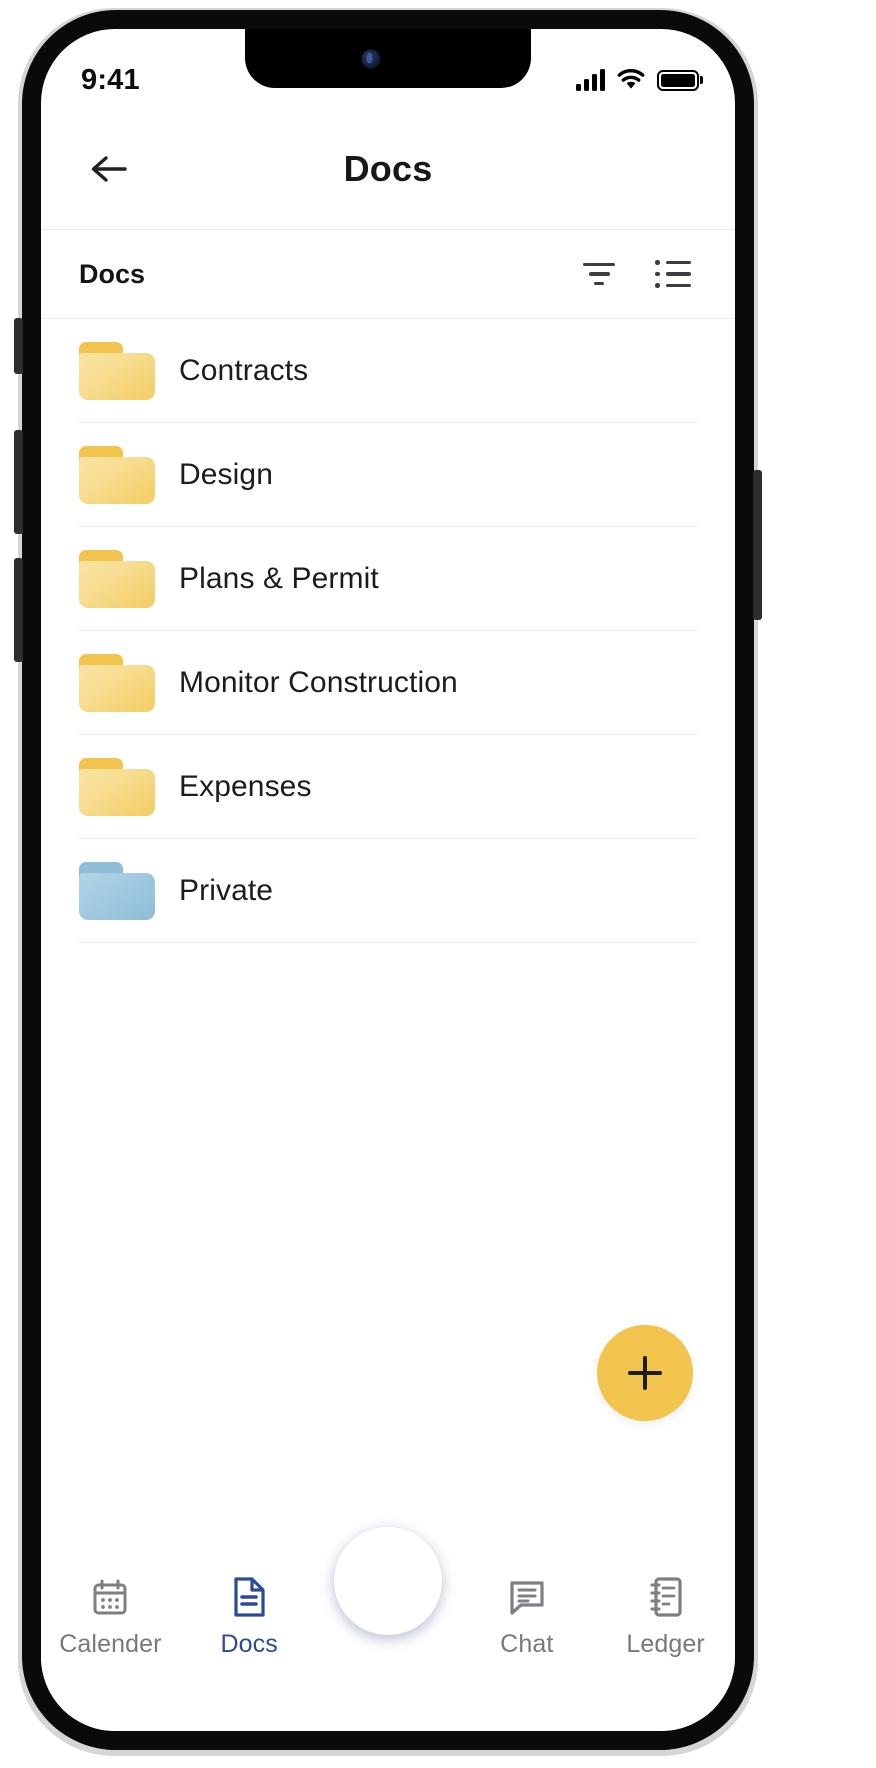  Describe the element at coordinates (631, 79) in the screenshot. I see `wifi-icon` at that location.